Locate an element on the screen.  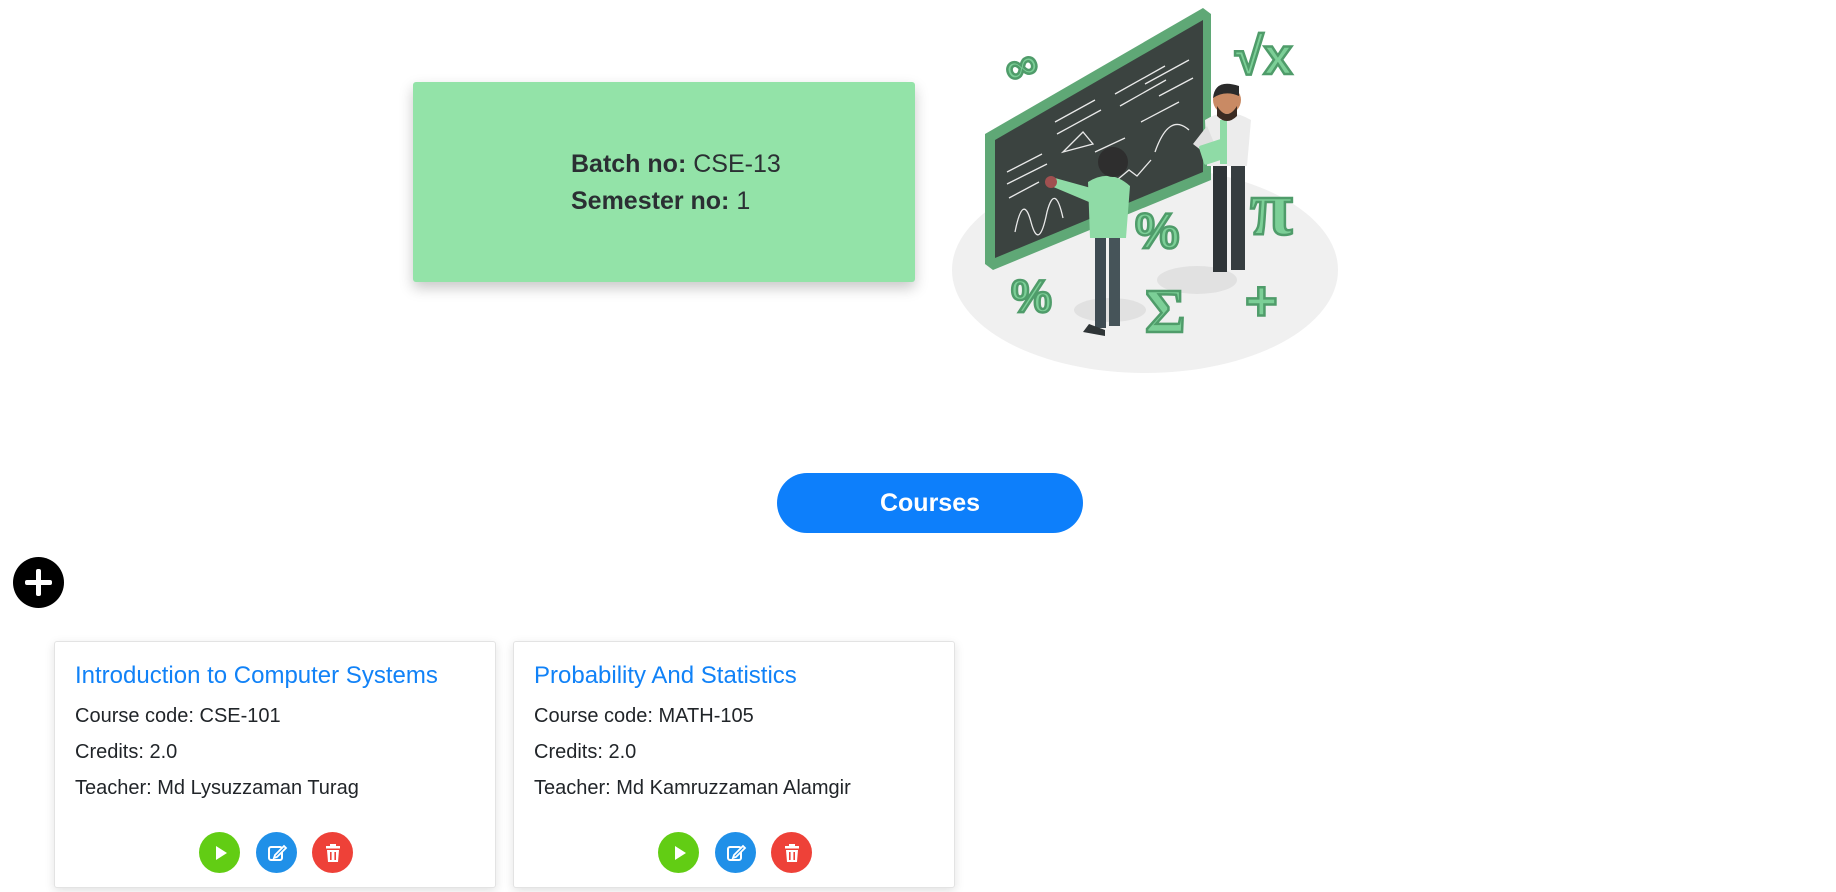
svg-text: π is located at coordinates (1271, 207).